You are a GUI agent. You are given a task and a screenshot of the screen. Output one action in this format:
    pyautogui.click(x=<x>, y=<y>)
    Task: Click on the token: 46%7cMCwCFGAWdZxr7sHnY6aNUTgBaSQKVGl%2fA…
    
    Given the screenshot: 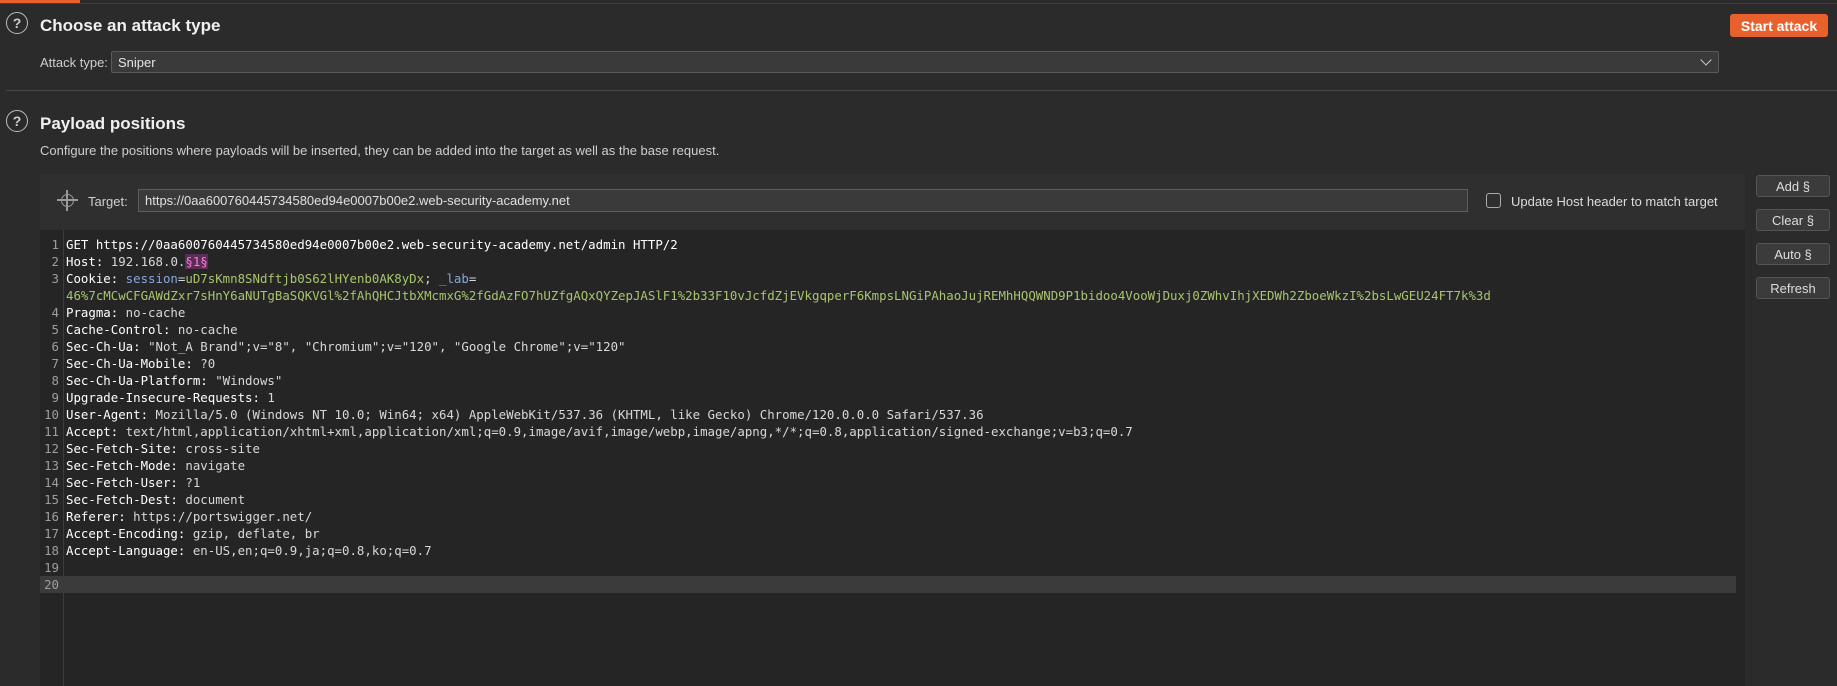 What is the action you would take?
    pyautogui.click(x=778, y=295)
    